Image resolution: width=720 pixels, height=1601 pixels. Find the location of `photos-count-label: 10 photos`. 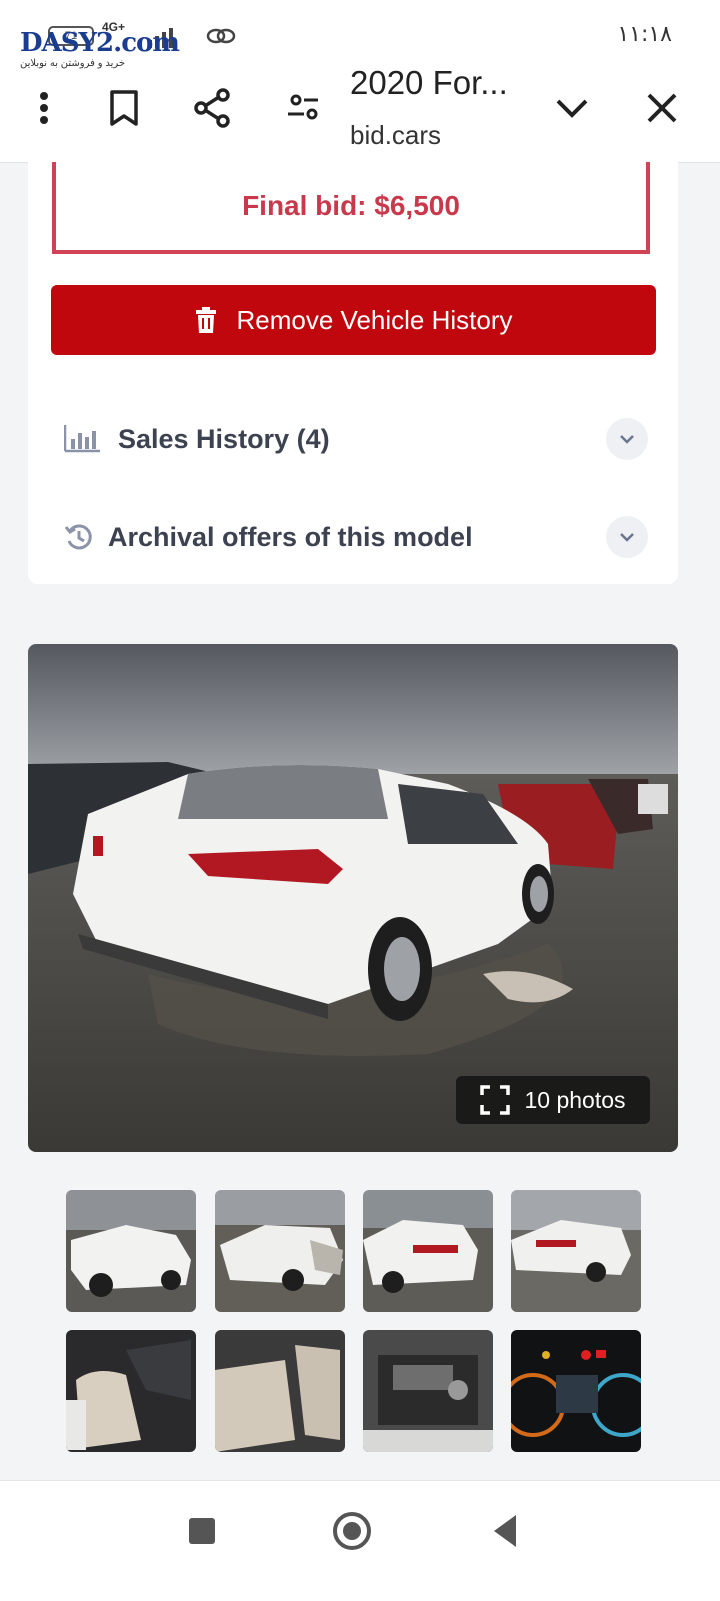

photos-count-label: 10 photos is located at coordinates (575, 1099).